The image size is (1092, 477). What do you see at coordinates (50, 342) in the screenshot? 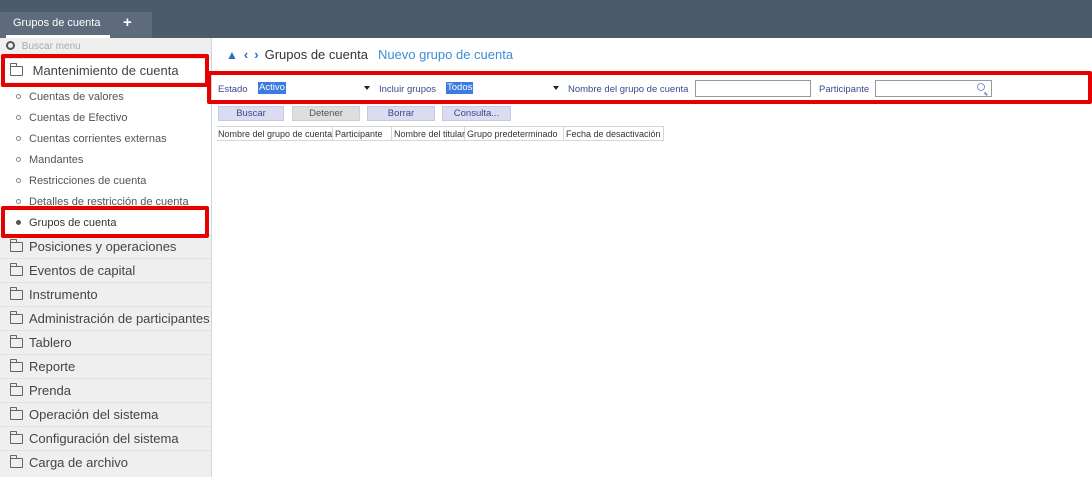
I see `sidebar-folder-label: Tablero` at bounding box center [50, 342].